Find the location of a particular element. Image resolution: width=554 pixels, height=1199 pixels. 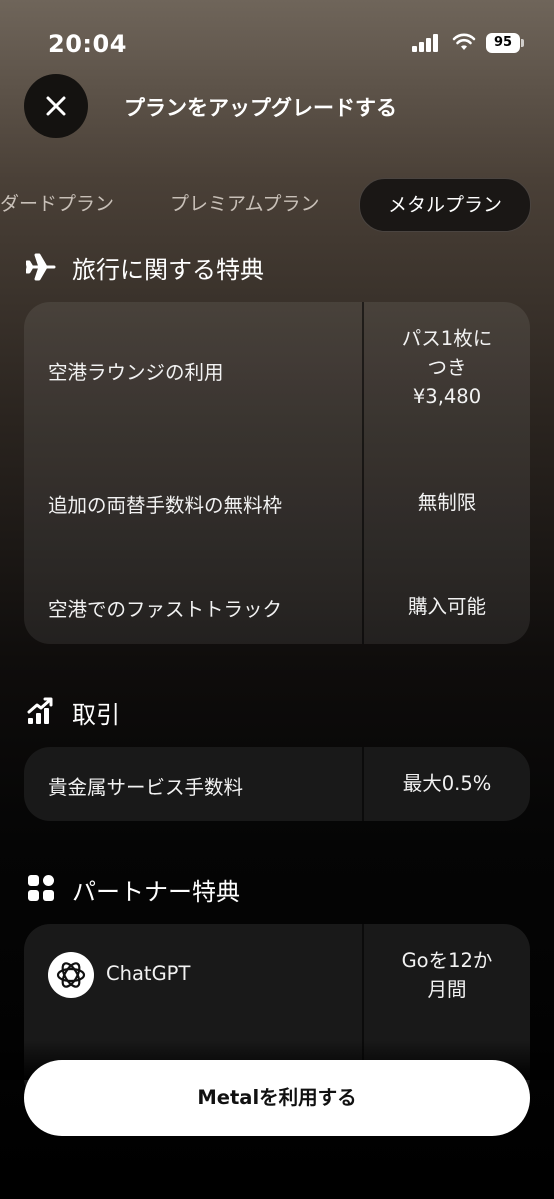

openai-logo-icon is located at coordinates (71, 975).